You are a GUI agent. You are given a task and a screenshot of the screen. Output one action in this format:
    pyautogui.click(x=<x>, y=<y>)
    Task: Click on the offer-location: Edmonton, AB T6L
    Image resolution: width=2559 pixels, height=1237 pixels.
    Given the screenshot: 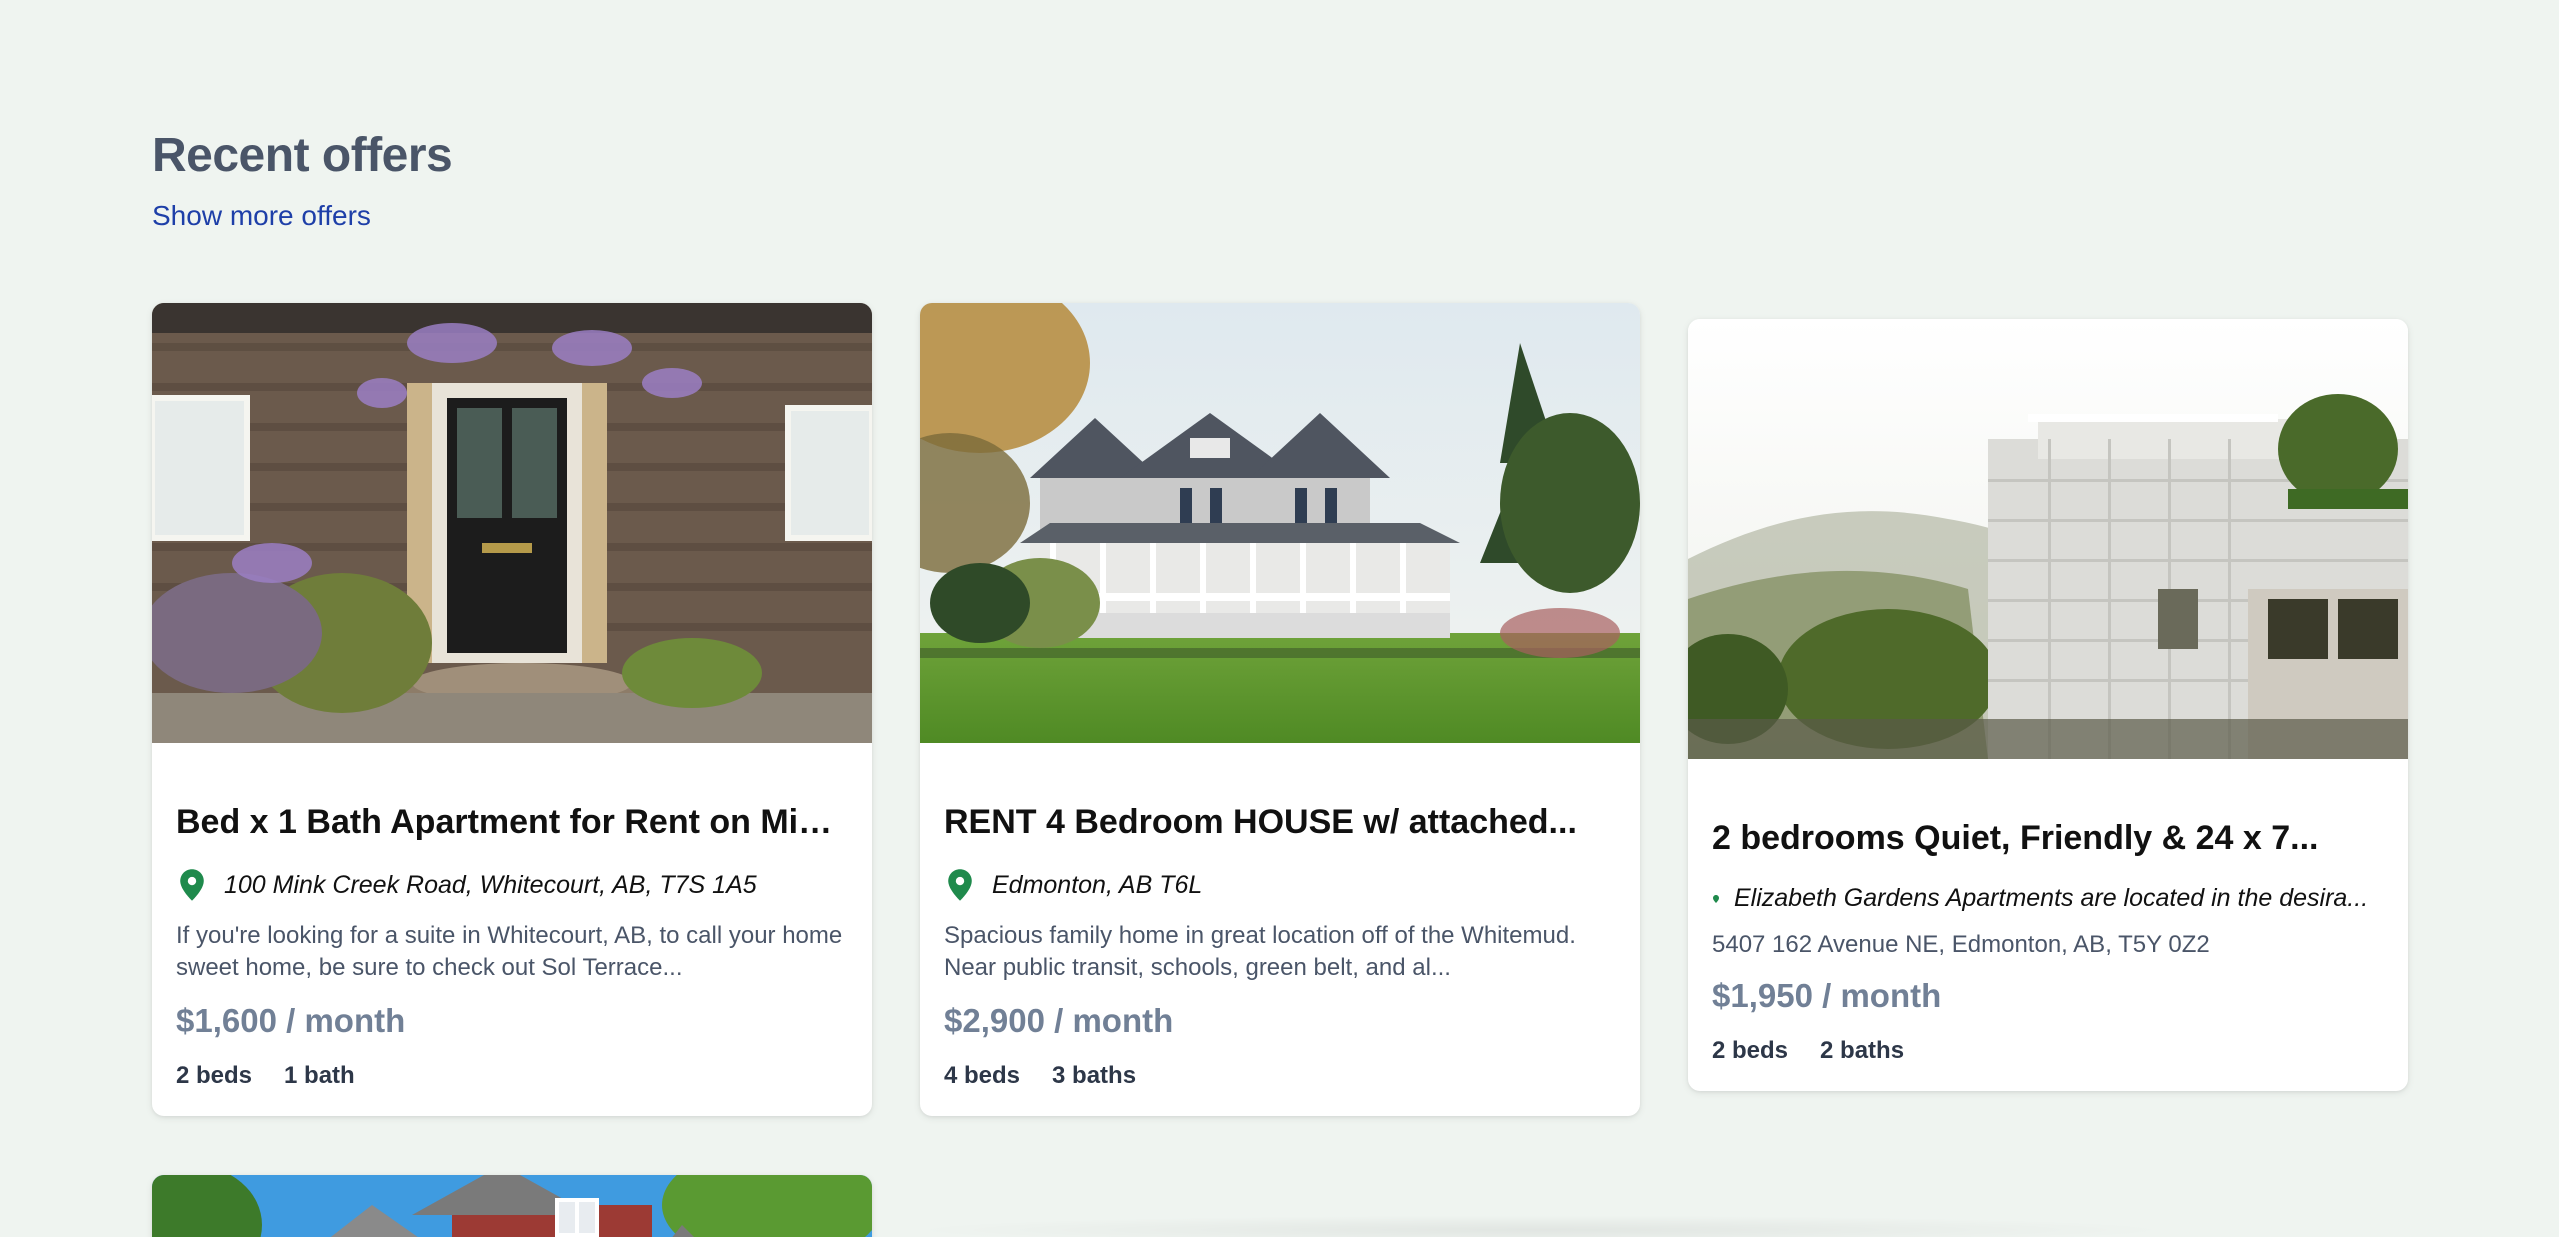 What is the action you would take?
    pyautogui.click(x=1280, y=885)
    